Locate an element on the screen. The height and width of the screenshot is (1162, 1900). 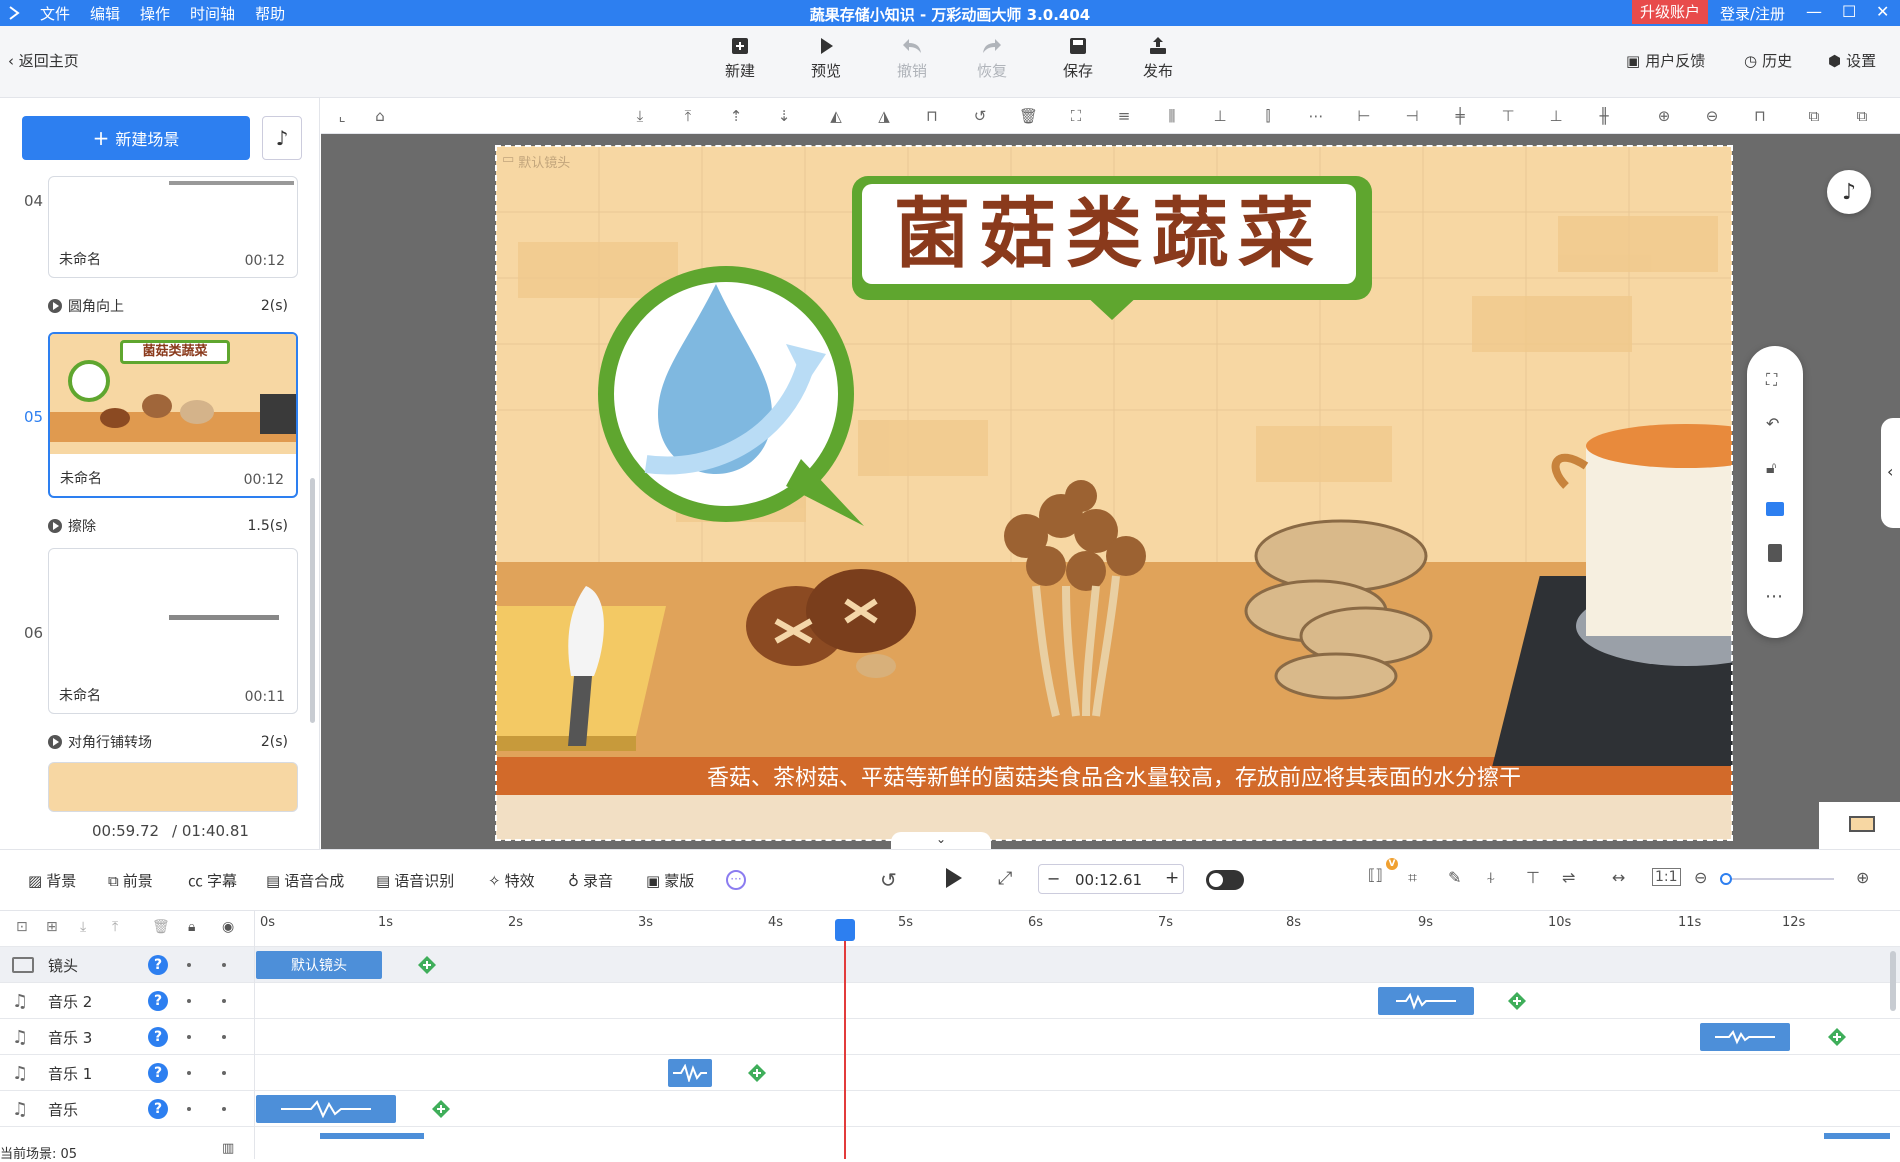
align-middle-icon: ╫ is located at coordinates (1604, 116).